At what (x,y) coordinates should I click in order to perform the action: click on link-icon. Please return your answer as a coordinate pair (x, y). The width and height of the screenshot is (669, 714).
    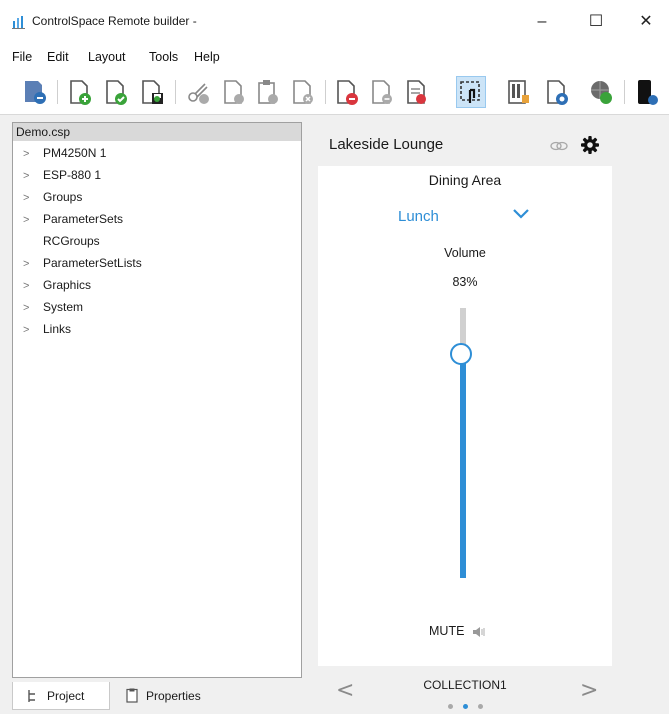
    Looking at the image, I should click on (559, 146).